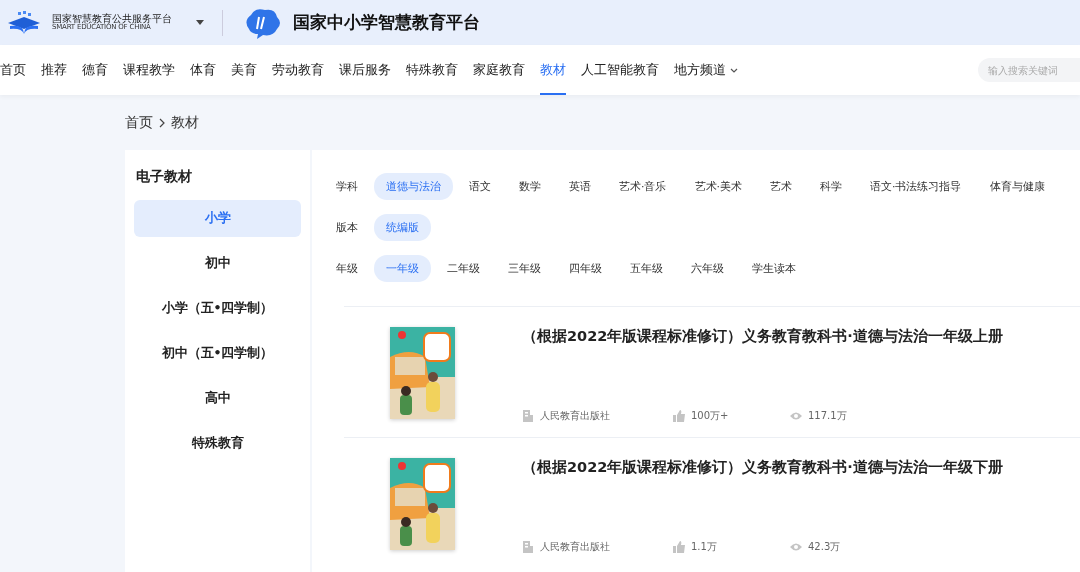  I want to click on filter-option: 五年级, so click(646, 268).